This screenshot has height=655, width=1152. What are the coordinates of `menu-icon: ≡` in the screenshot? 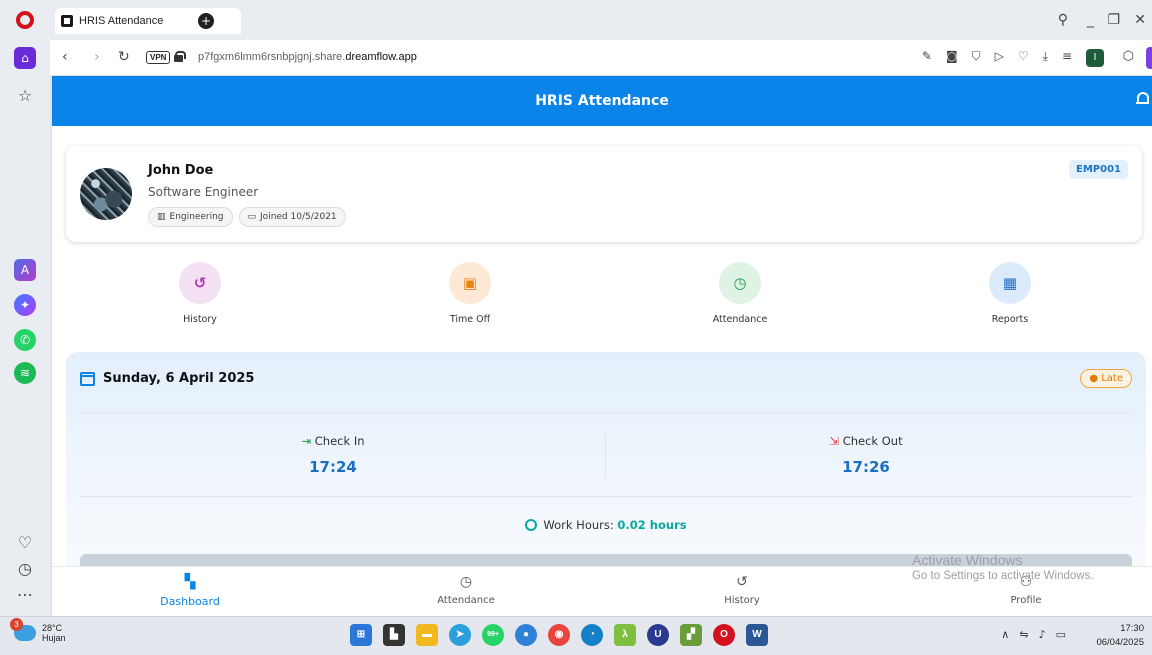 It's located at (1067, 56).